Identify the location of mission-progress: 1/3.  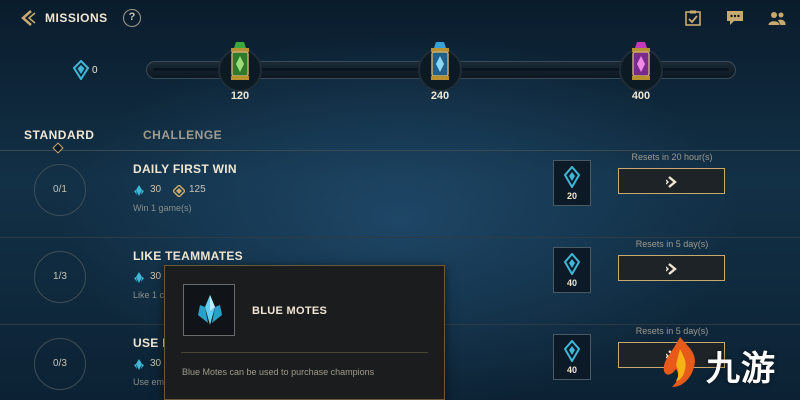
(60, 277).